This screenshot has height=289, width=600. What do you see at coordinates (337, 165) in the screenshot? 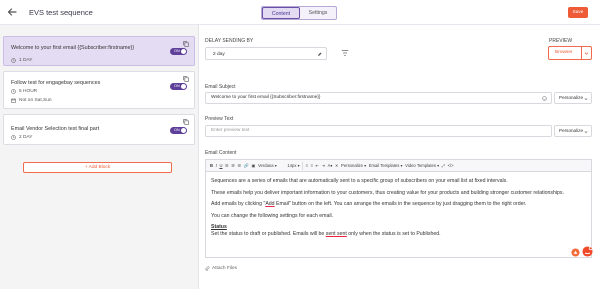
I see `clear-format-icon: ✕` at bounding box center [337, 165].